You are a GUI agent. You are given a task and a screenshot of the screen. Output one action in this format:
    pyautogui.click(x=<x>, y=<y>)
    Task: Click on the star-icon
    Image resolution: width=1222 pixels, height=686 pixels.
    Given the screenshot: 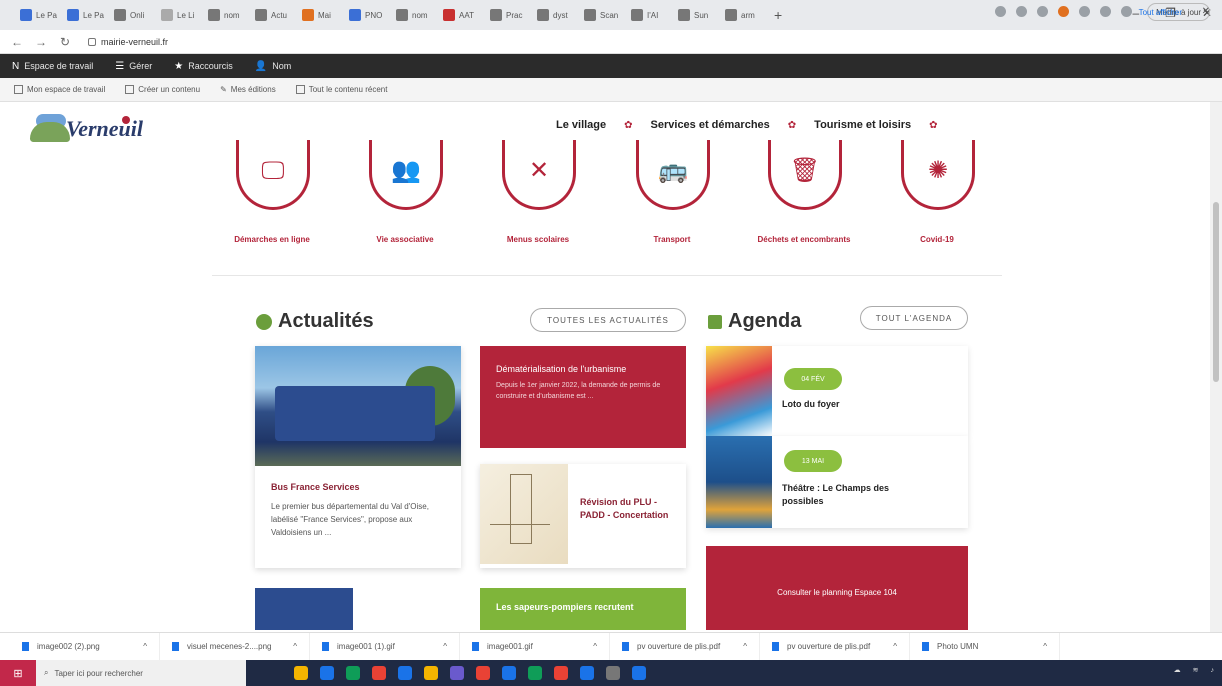 What is the action you would take?
    pyautogui.click(x=1042, y=11)
    